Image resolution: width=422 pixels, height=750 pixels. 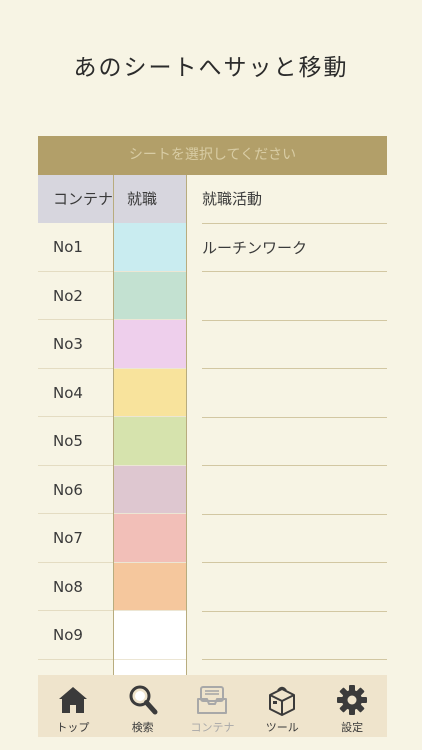 I want to click on tab-label: 設定, so click(x=352, y=727).